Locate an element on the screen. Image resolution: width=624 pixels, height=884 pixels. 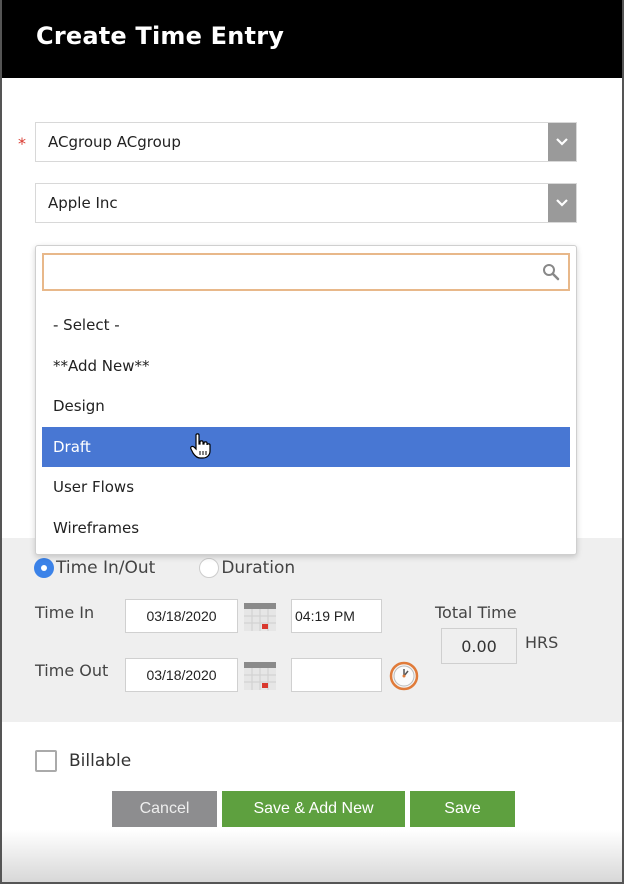
employee-select-value: ACgroup ACgroup is located at coordinates (114, 142).